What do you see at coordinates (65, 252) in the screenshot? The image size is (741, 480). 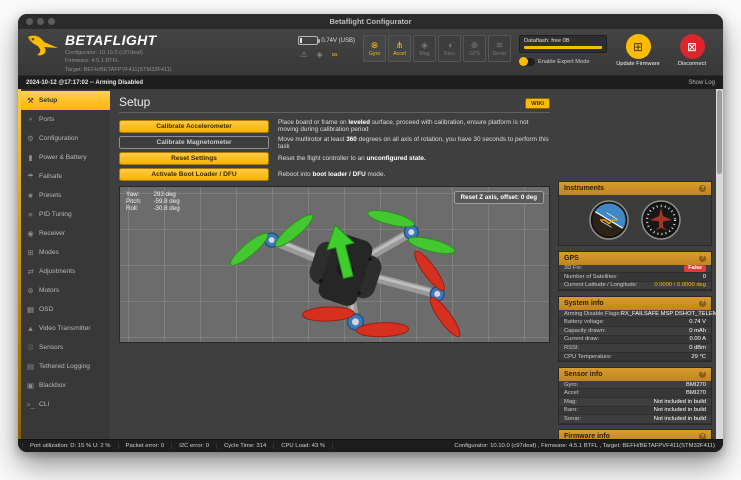 I see `sidebar-item-modes: ⊞ Modes` at bounding box center [65, 252].